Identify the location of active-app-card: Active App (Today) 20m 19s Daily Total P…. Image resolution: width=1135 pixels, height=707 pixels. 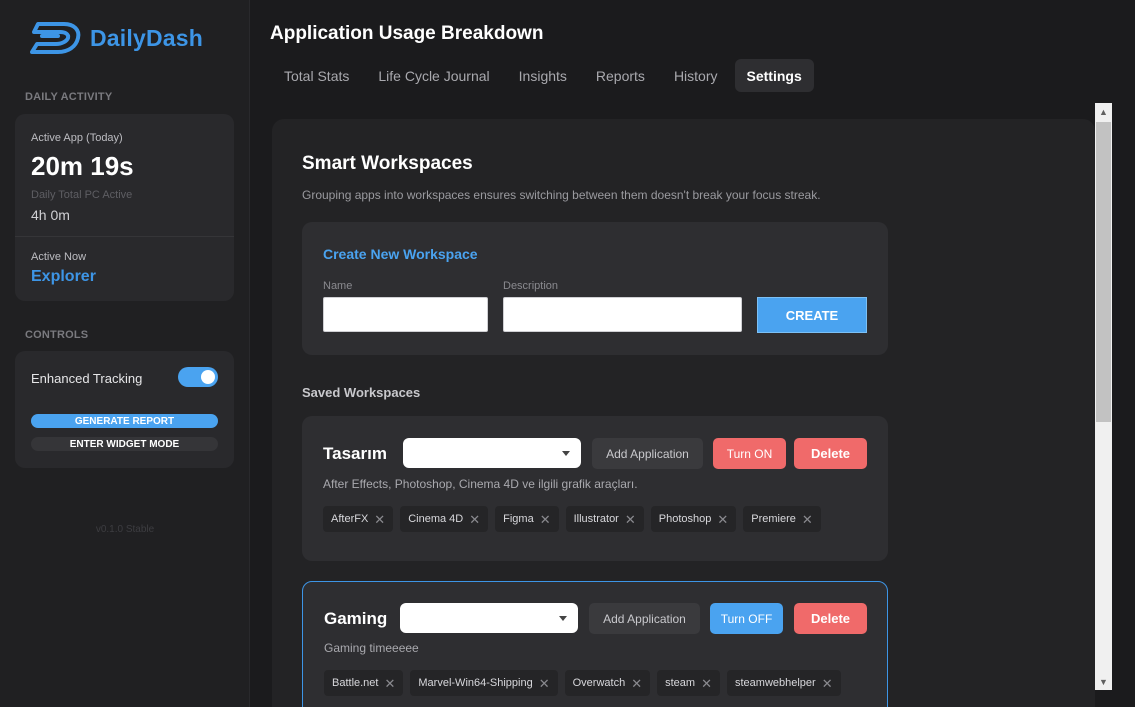
(124, 207).